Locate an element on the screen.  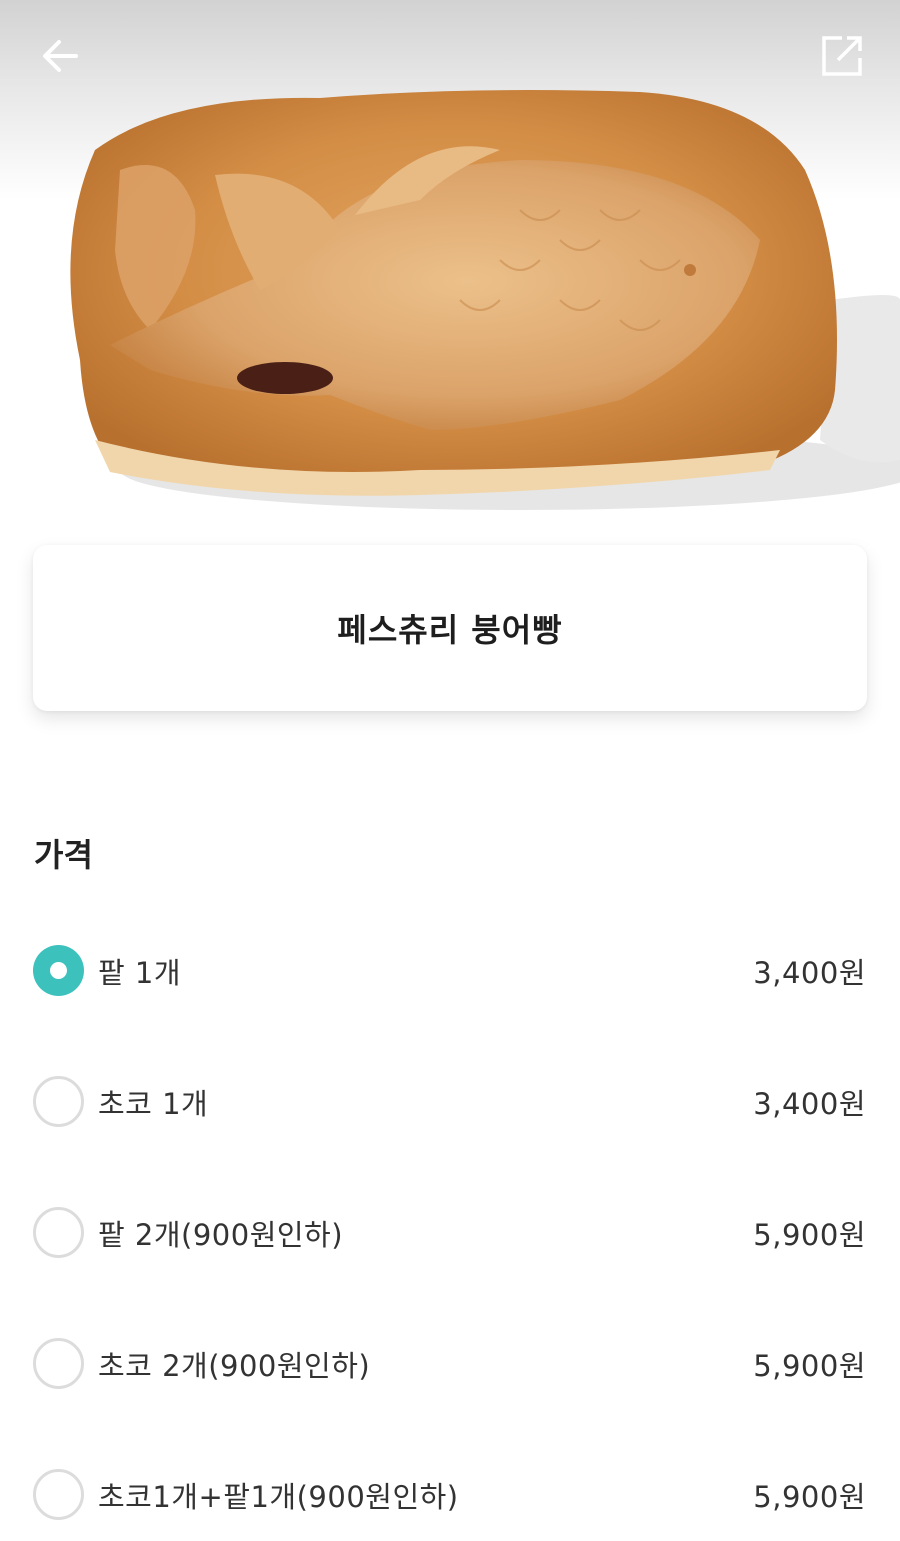
product-title-card: 페스츄리 붕어빵 is located at coordinates (450, 628).